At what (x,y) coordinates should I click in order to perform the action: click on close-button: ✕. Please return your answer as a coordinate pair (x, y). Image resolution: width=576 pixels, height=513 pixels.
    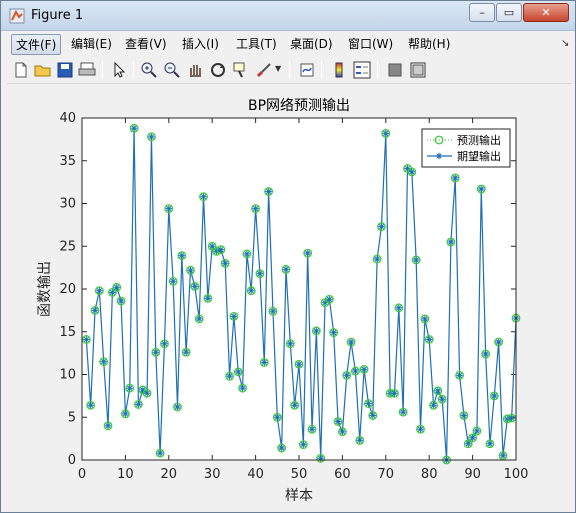
    Looking at the image, I should click on (546, 12).